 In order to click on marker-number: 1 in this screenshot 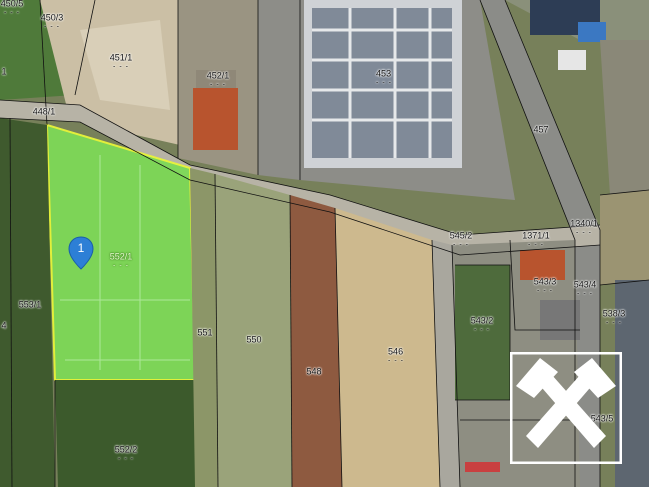, I will do `click(81, 248)`.